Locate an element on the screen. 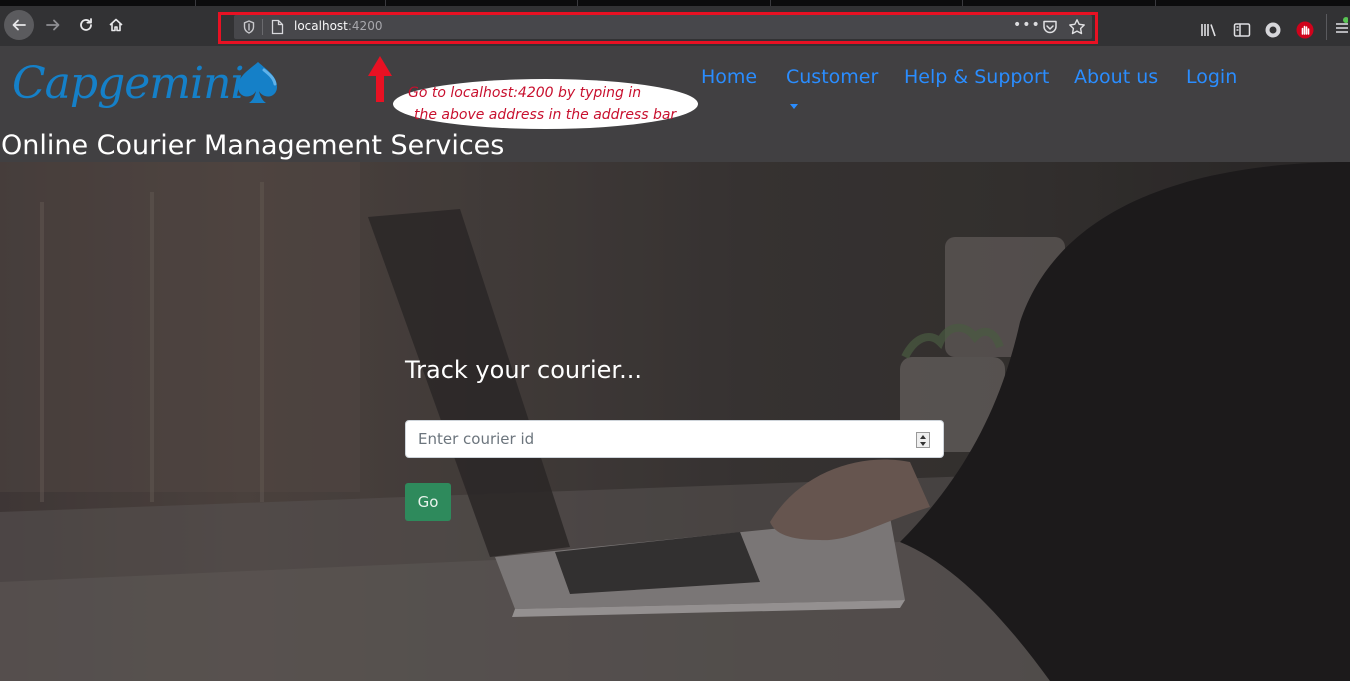 The width and height of the screenshot is (1350, 681). reload-icon is located at coordinates (86, 24).